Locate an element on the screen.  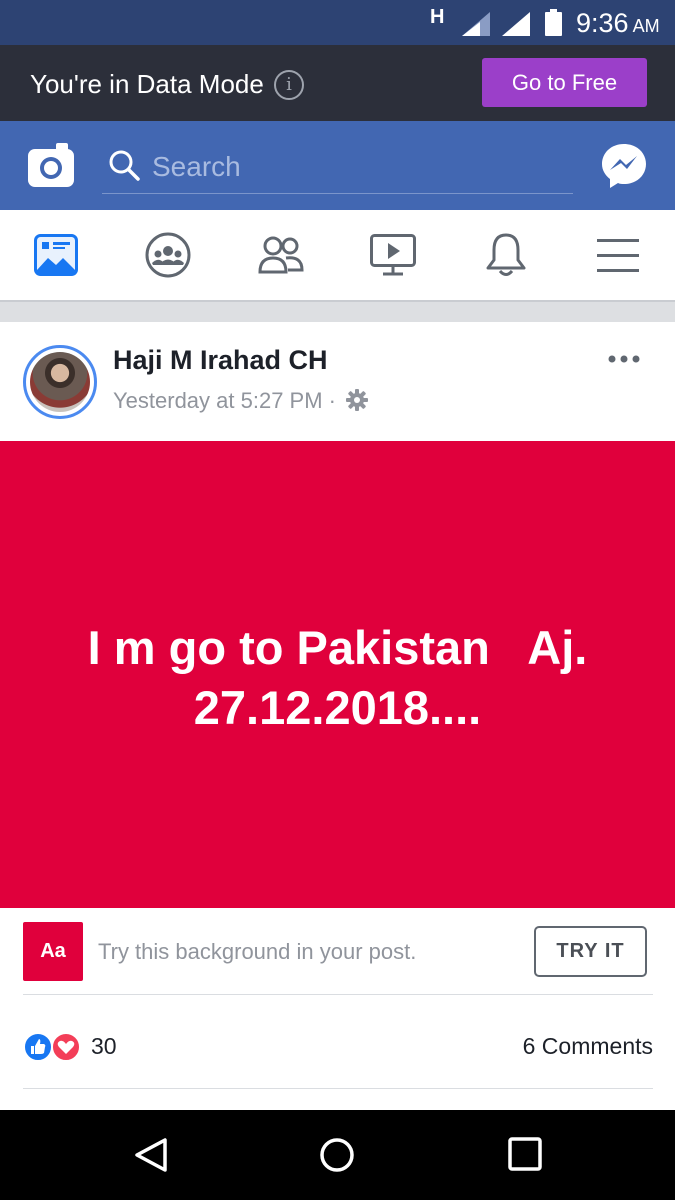
like-reaction-icon is located at coordinates (38, 1047).